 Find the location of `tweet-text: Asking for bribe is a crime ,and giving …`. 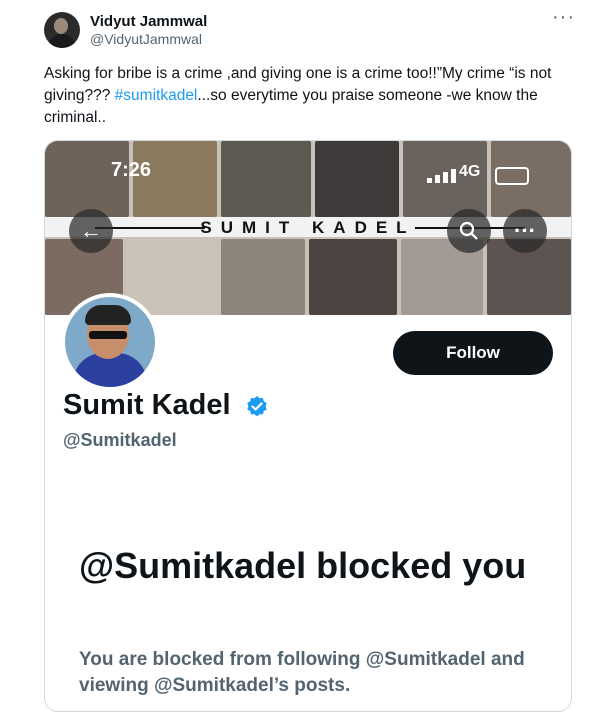

tweet-text: Asking for bribe is a crime ,and giving … is located at coordinates (309, 96).